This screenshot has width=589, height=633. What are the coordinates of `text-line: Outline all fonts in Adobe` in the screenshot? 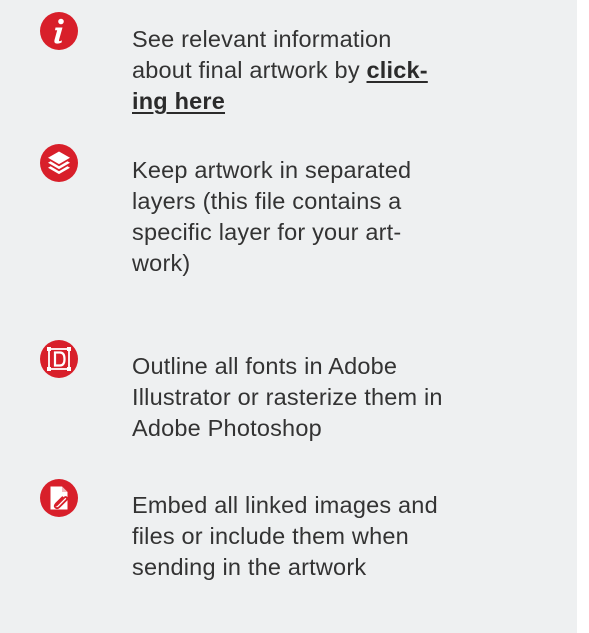 It's located at (265, 366).